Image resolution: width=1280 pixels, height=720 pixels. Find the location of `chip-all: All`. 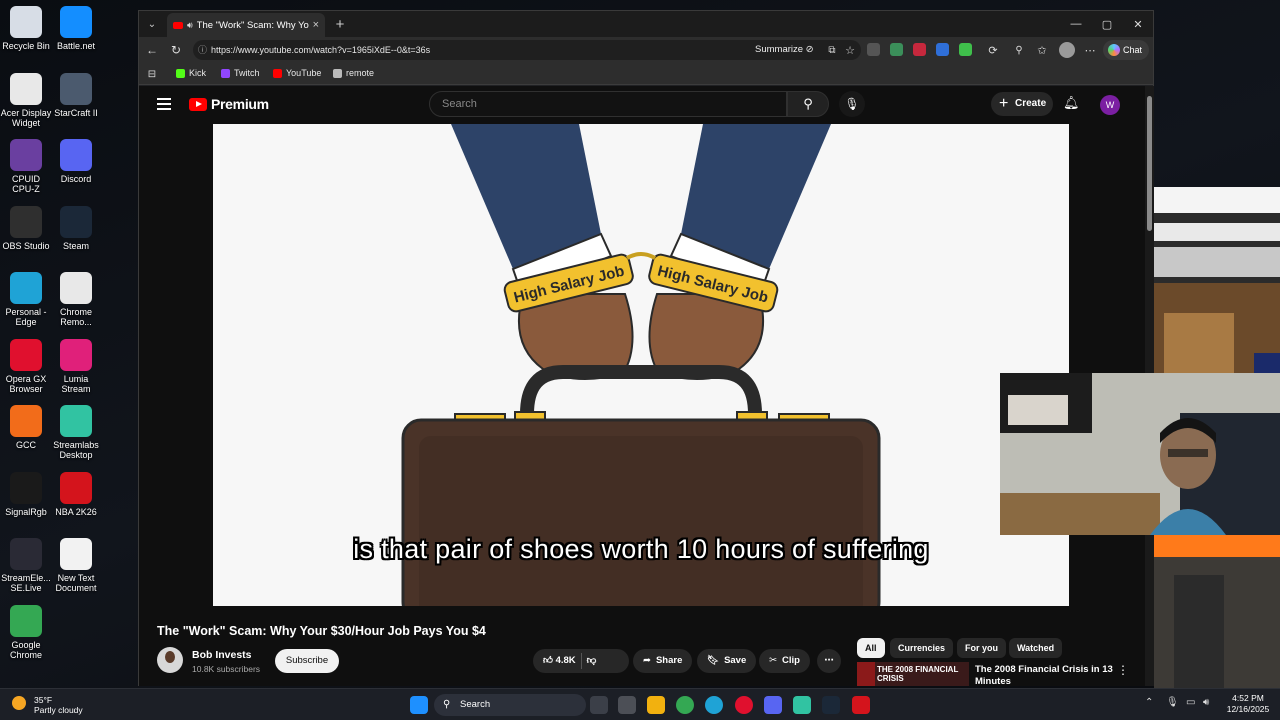

chip-all: All is located at coordinates (871, 648).